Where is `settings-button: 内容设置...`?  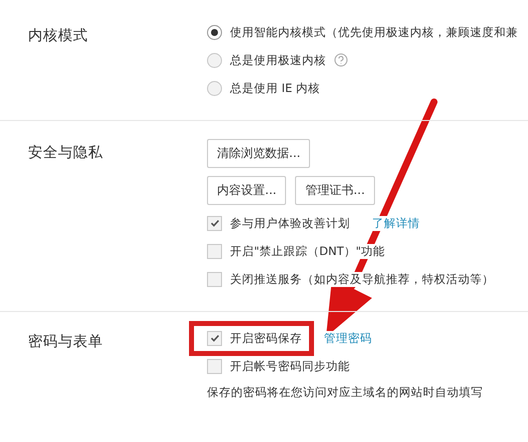 settings-button: 内容设置... is located at coordinates (246, 190).